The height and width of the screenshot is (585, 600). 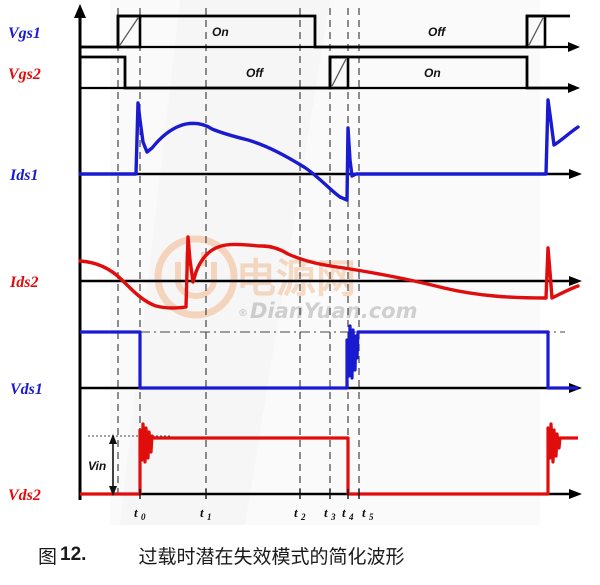 I want to click on vds2-label: Vds2, so click(x=24, y=495).